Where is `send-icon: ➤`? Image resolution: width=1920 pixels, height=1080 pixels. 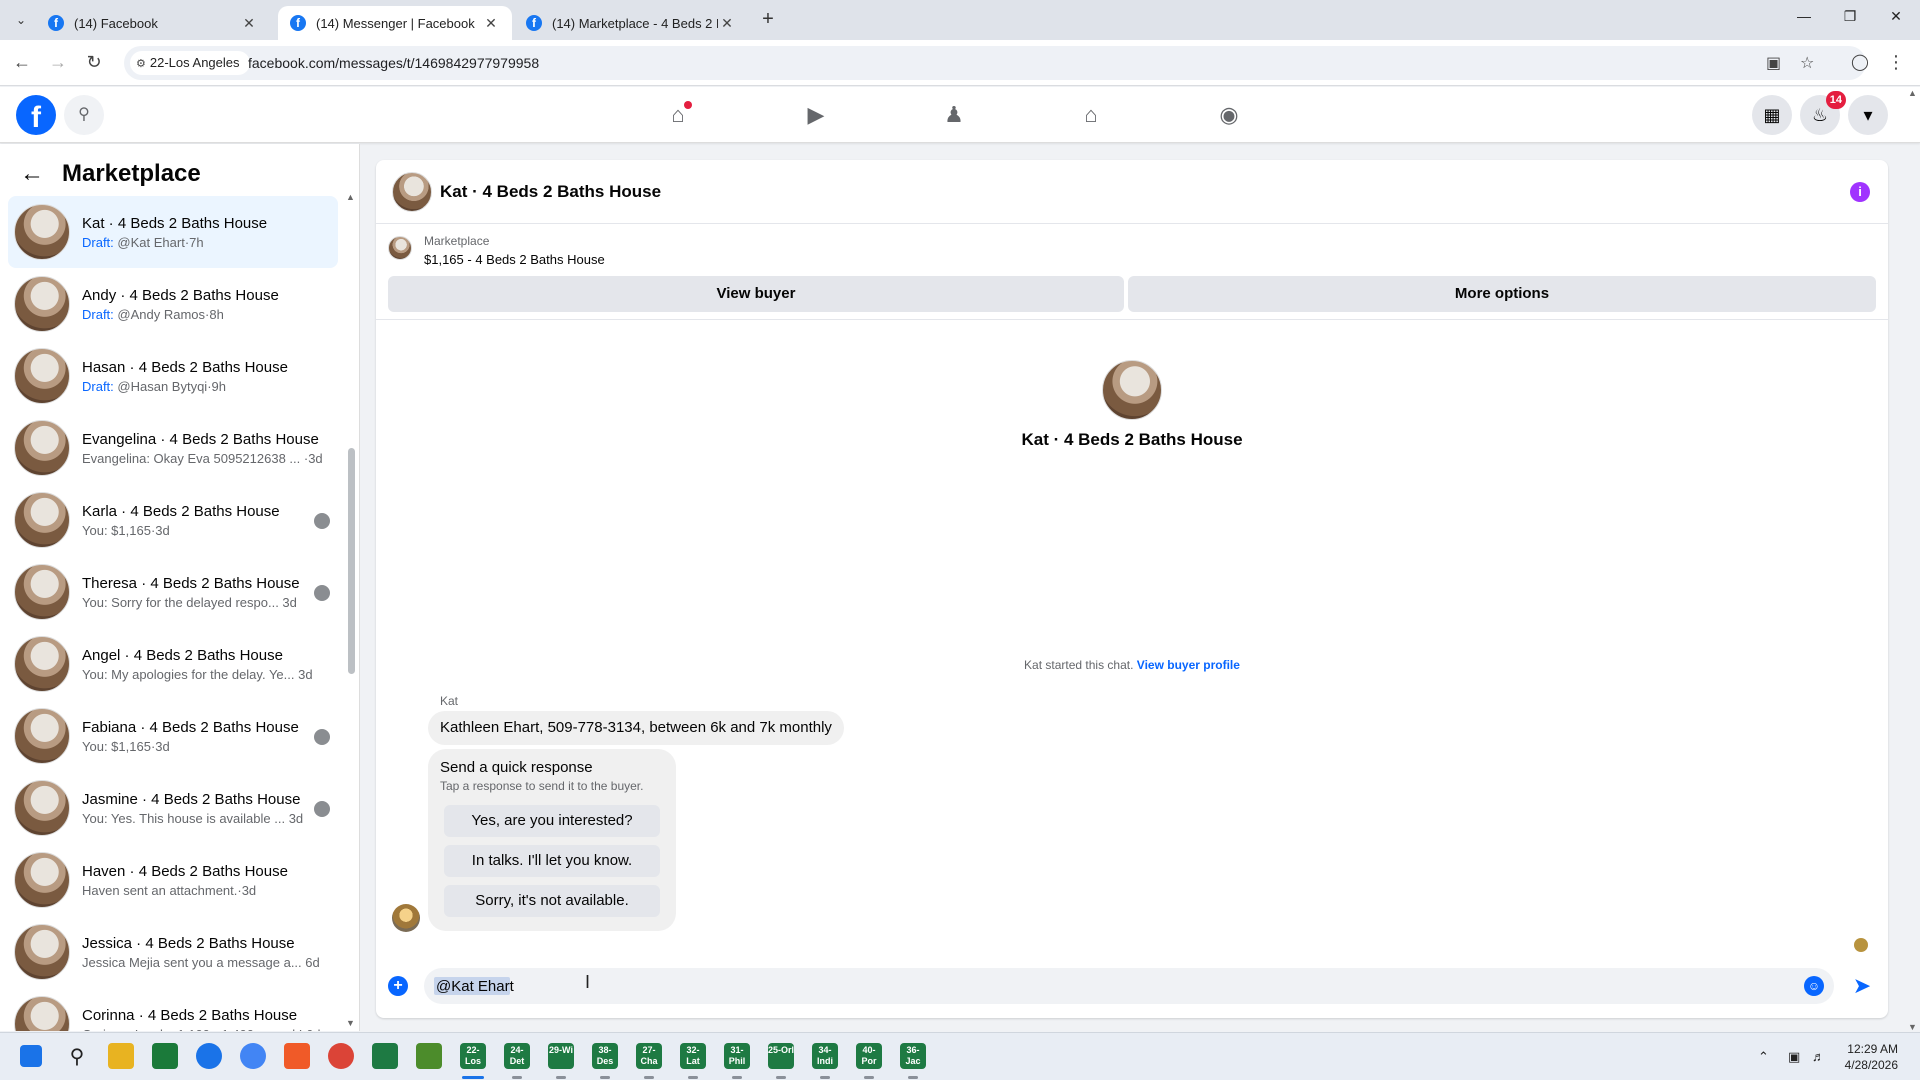
send-icon: ➤ is located at coordinates (1862, 986).